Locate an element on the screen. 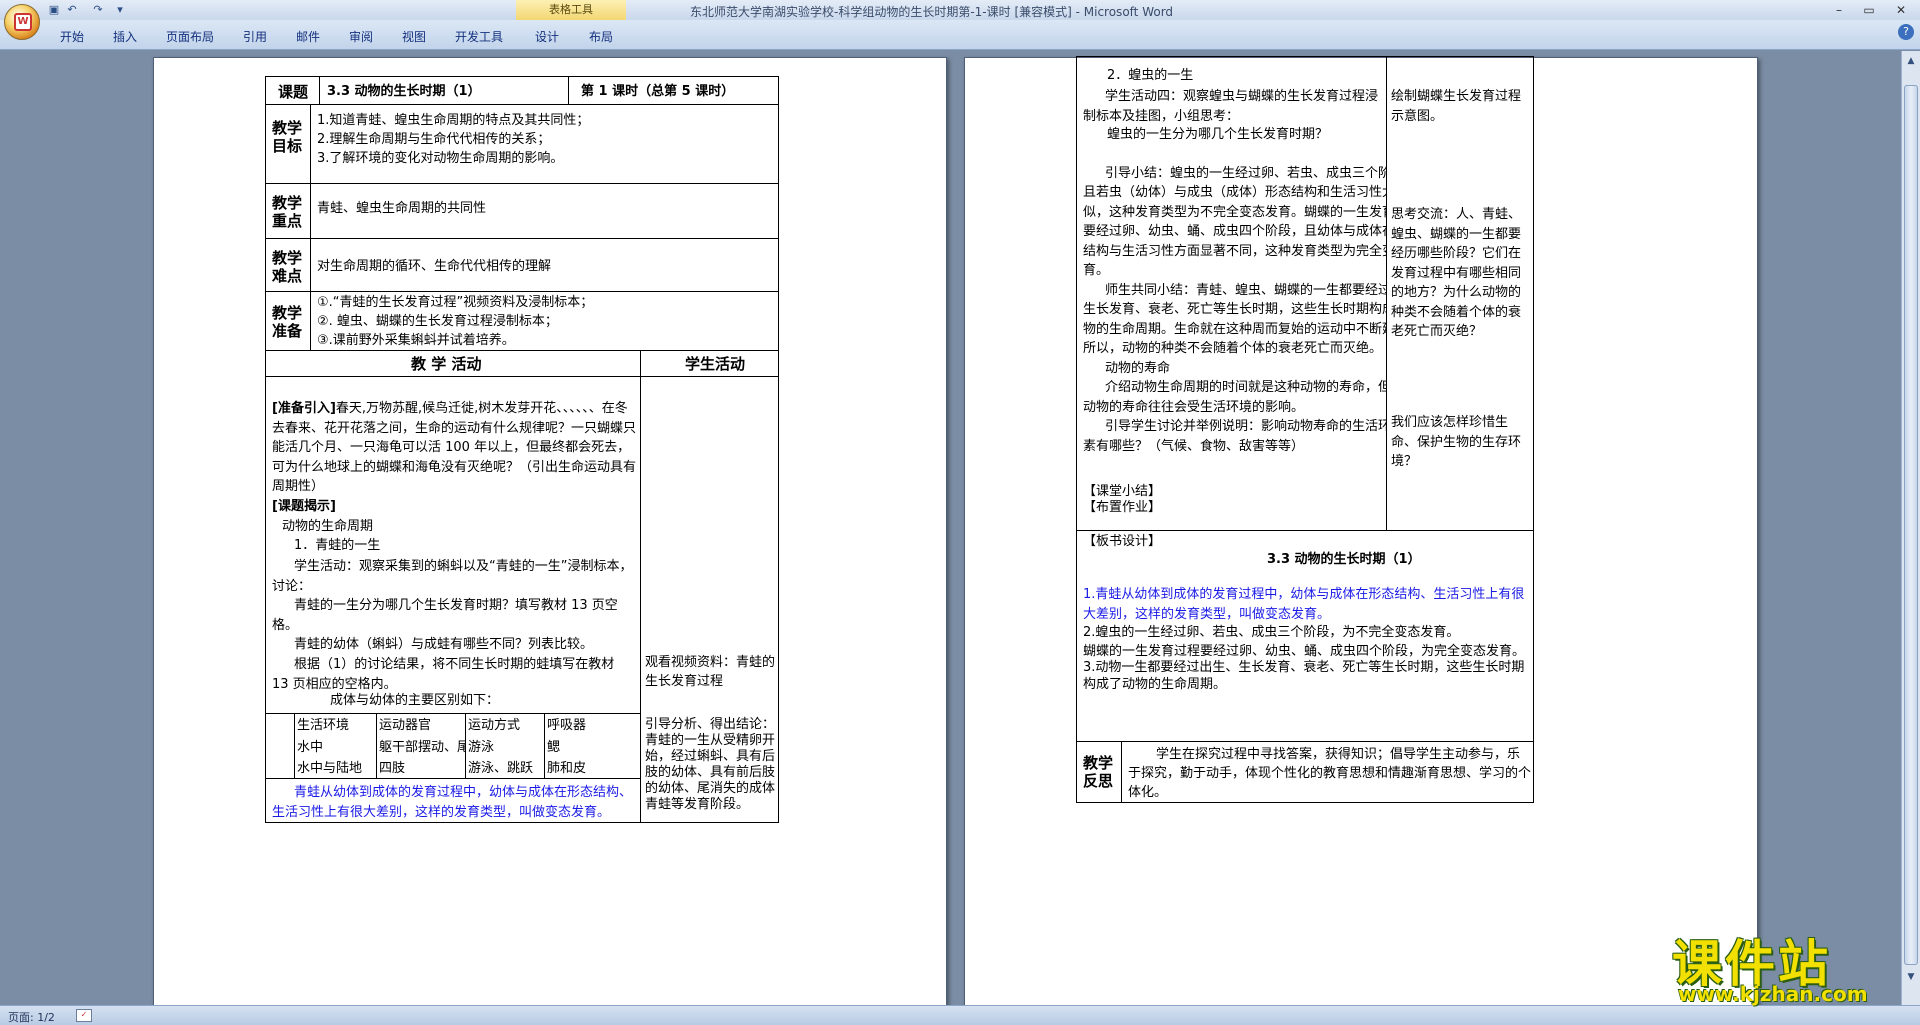 Image resolution: width=1920 pixels, height=1025 pixels. prep-label: 教学准备 is located at coordinates (287, 322).